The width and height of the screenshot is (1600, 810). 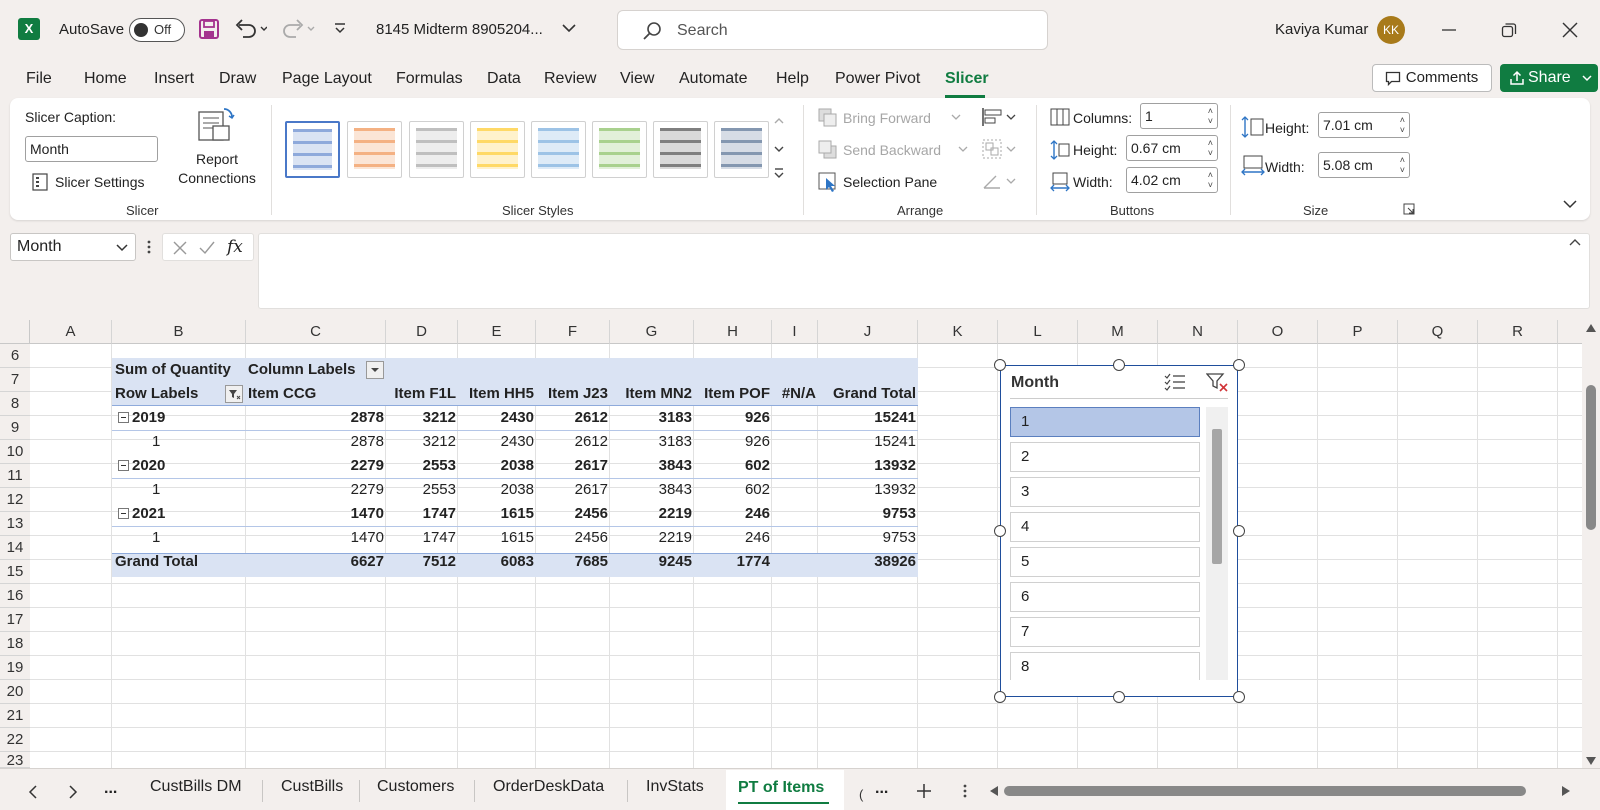 What do you see at coordinates (497, 332) in the screenshot?
I see `column-header: E` at bounding box center [497, 332].